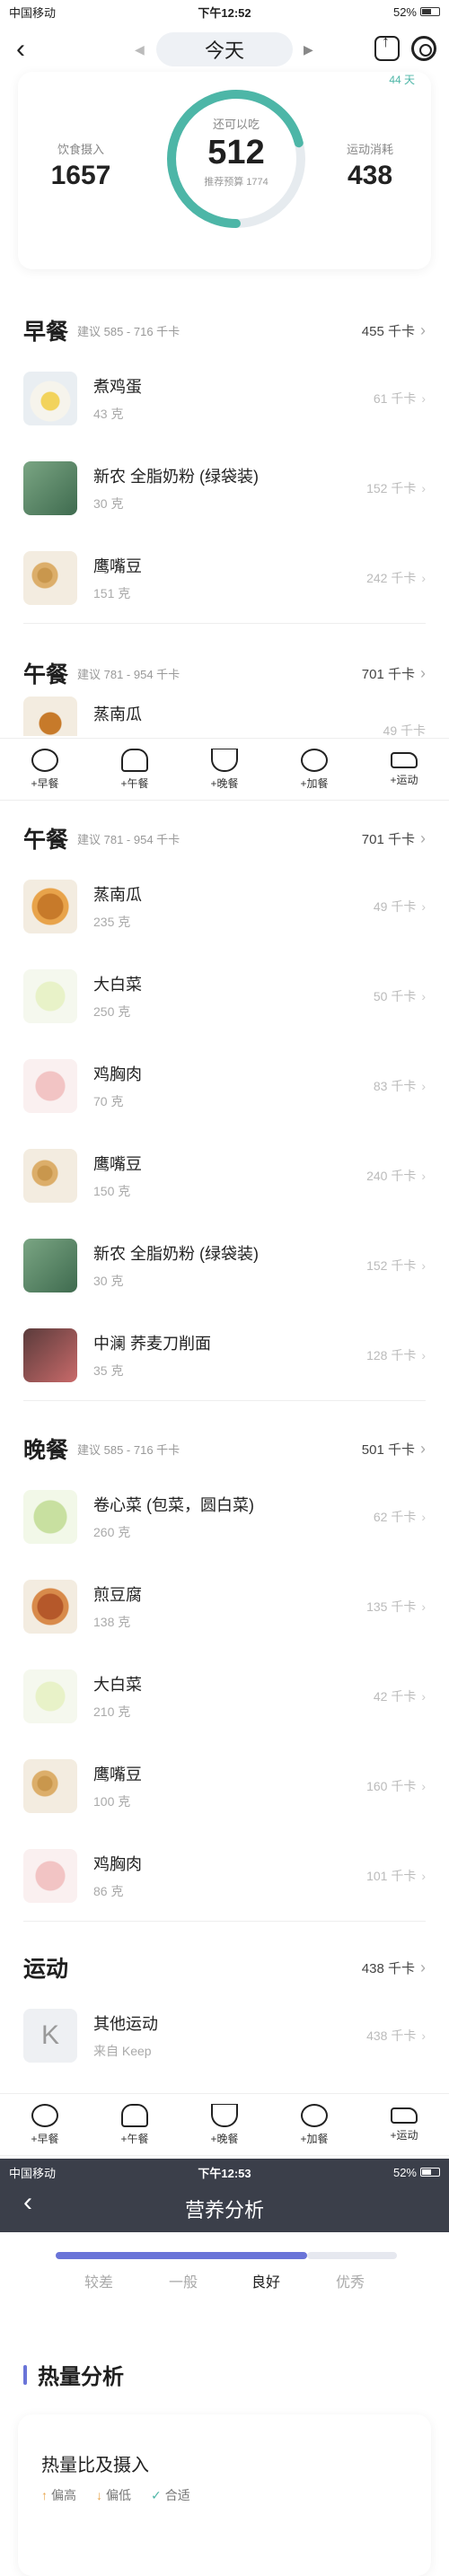  I want to click on status-bar: 中国移动 下午12:52 52%, so click(224, 12).